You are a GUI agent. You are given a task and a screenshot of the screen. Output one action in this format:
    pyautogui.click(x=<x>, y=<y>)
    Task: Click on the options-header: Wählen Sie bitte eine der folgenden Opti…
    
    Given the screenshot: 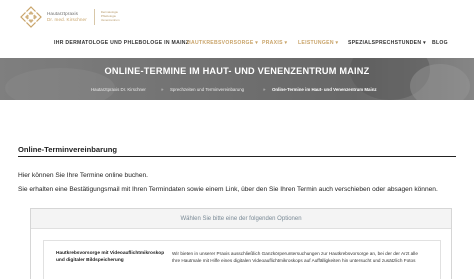 What is the action you would take?
    pyautogui.click(x=241, y=219)
    